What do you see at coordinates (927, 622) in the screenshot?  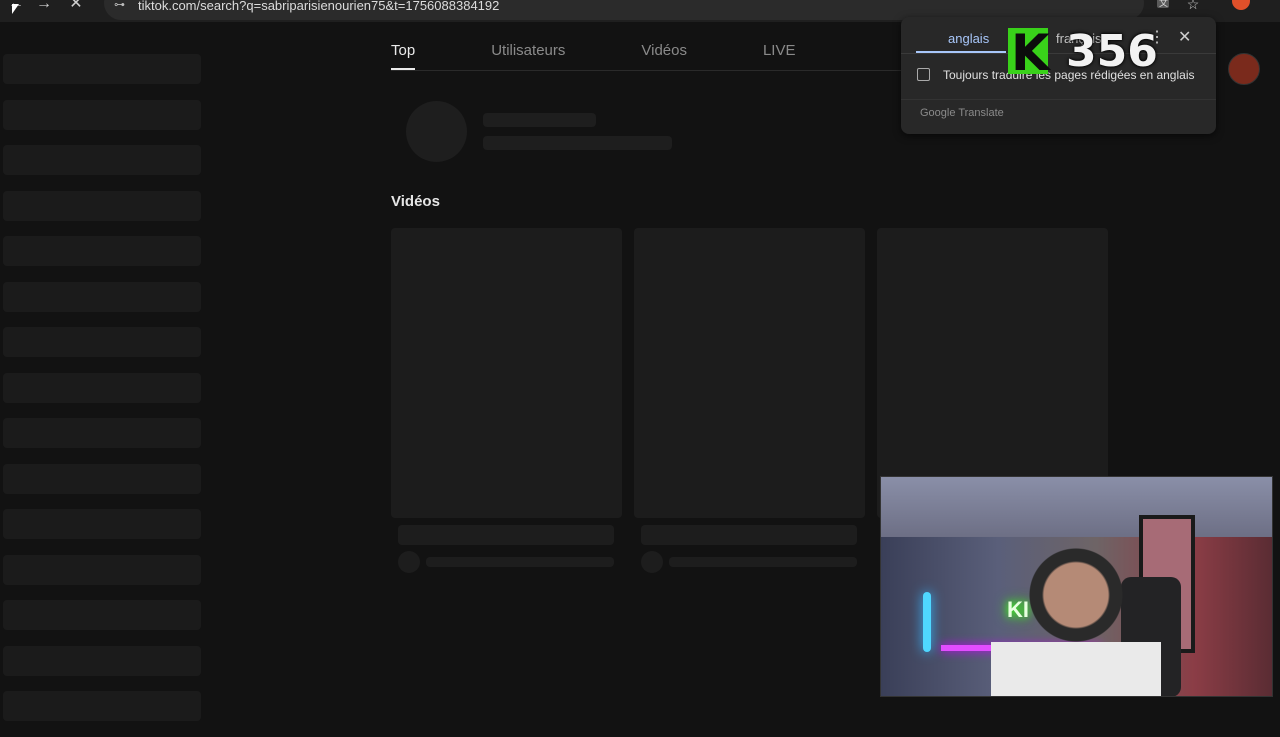 I see `webcam-neon-light` at bounding box center [927, 622].